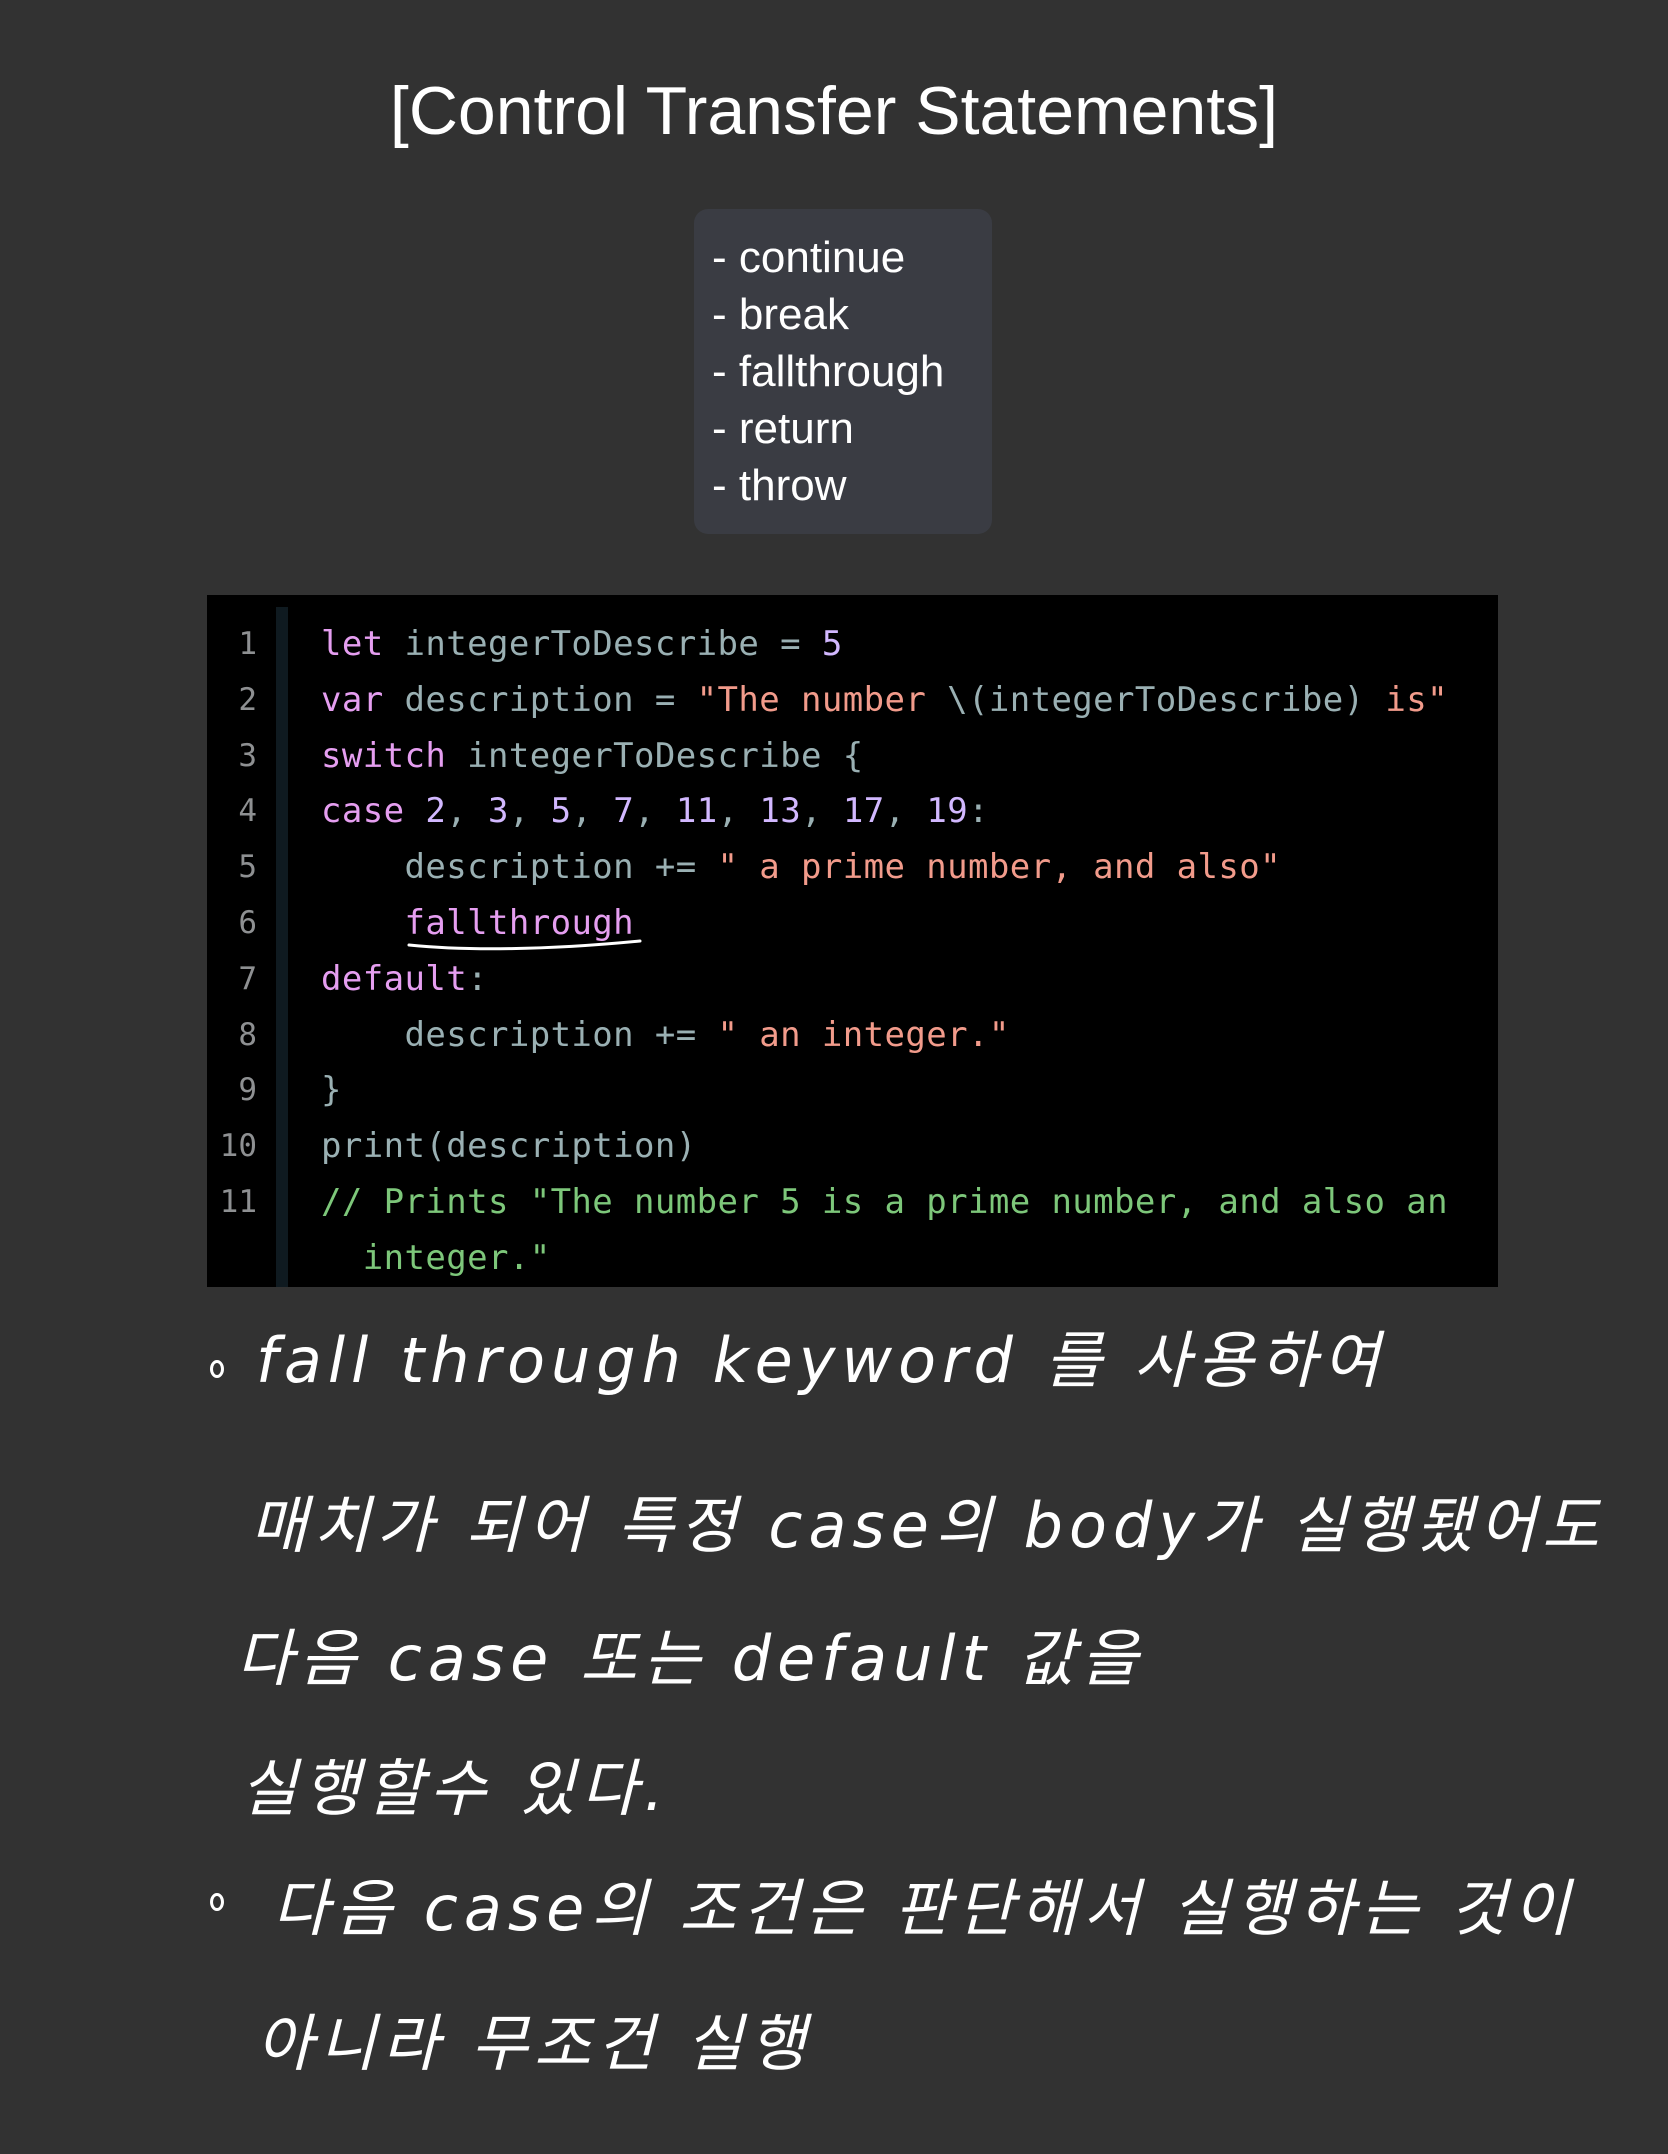 This screenshot has width=1668, height=2154. What do you see at coordinates (519, 923) in the screenshot?
I see `code-token: fallthrough` at bounding box center [519, 923].